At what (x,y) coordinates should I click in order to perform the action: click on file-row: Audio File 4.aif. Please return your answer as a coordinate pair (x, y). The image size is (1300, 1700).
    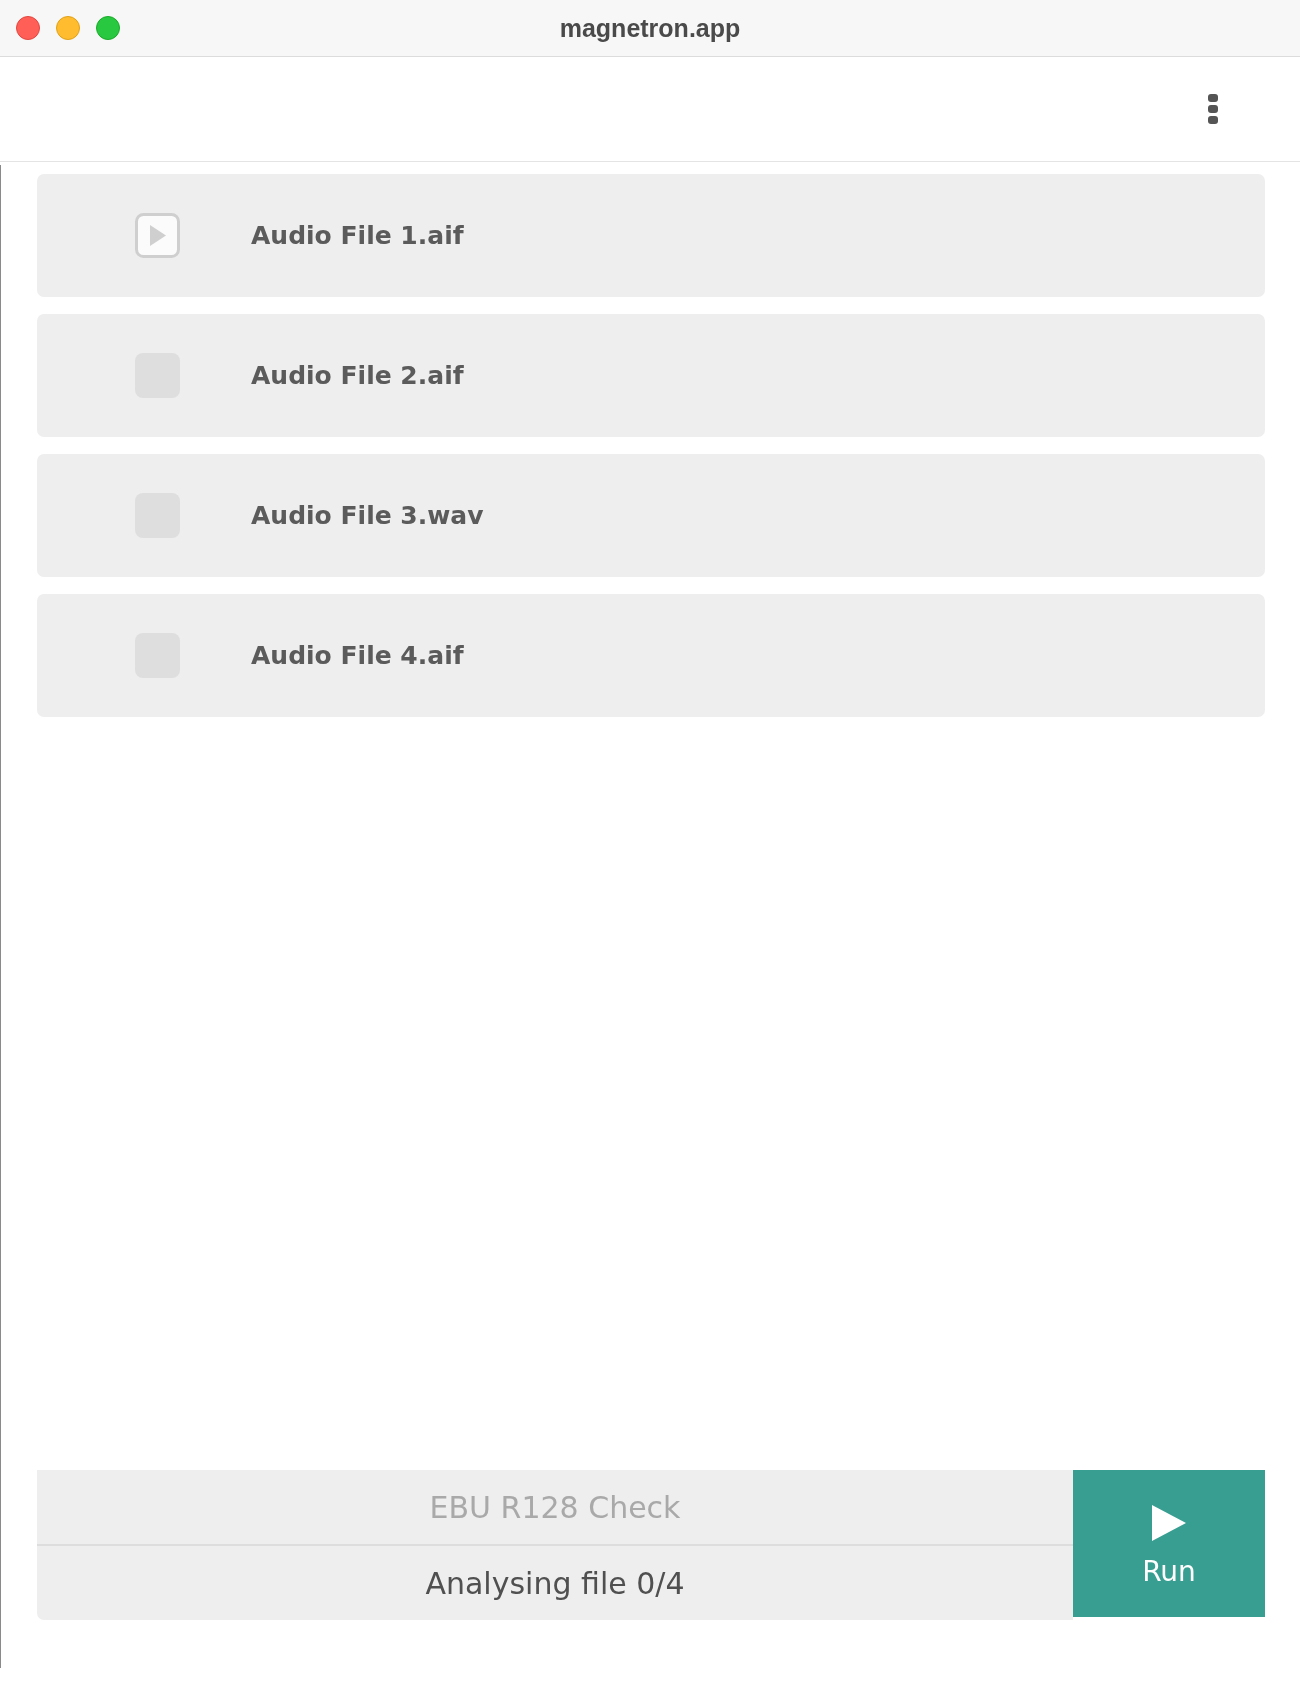
    Looking at the image, I should click on (651, 655).